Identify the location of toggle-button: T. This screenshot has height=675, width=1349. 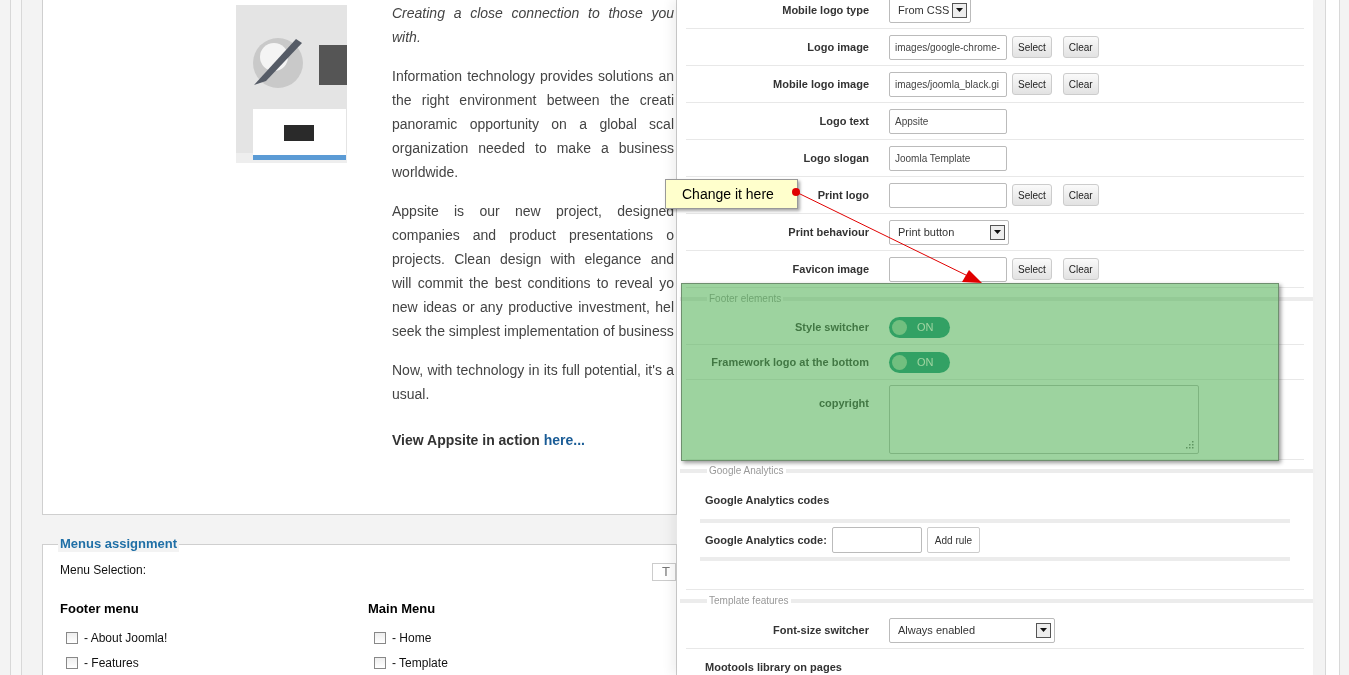
(664, 572).